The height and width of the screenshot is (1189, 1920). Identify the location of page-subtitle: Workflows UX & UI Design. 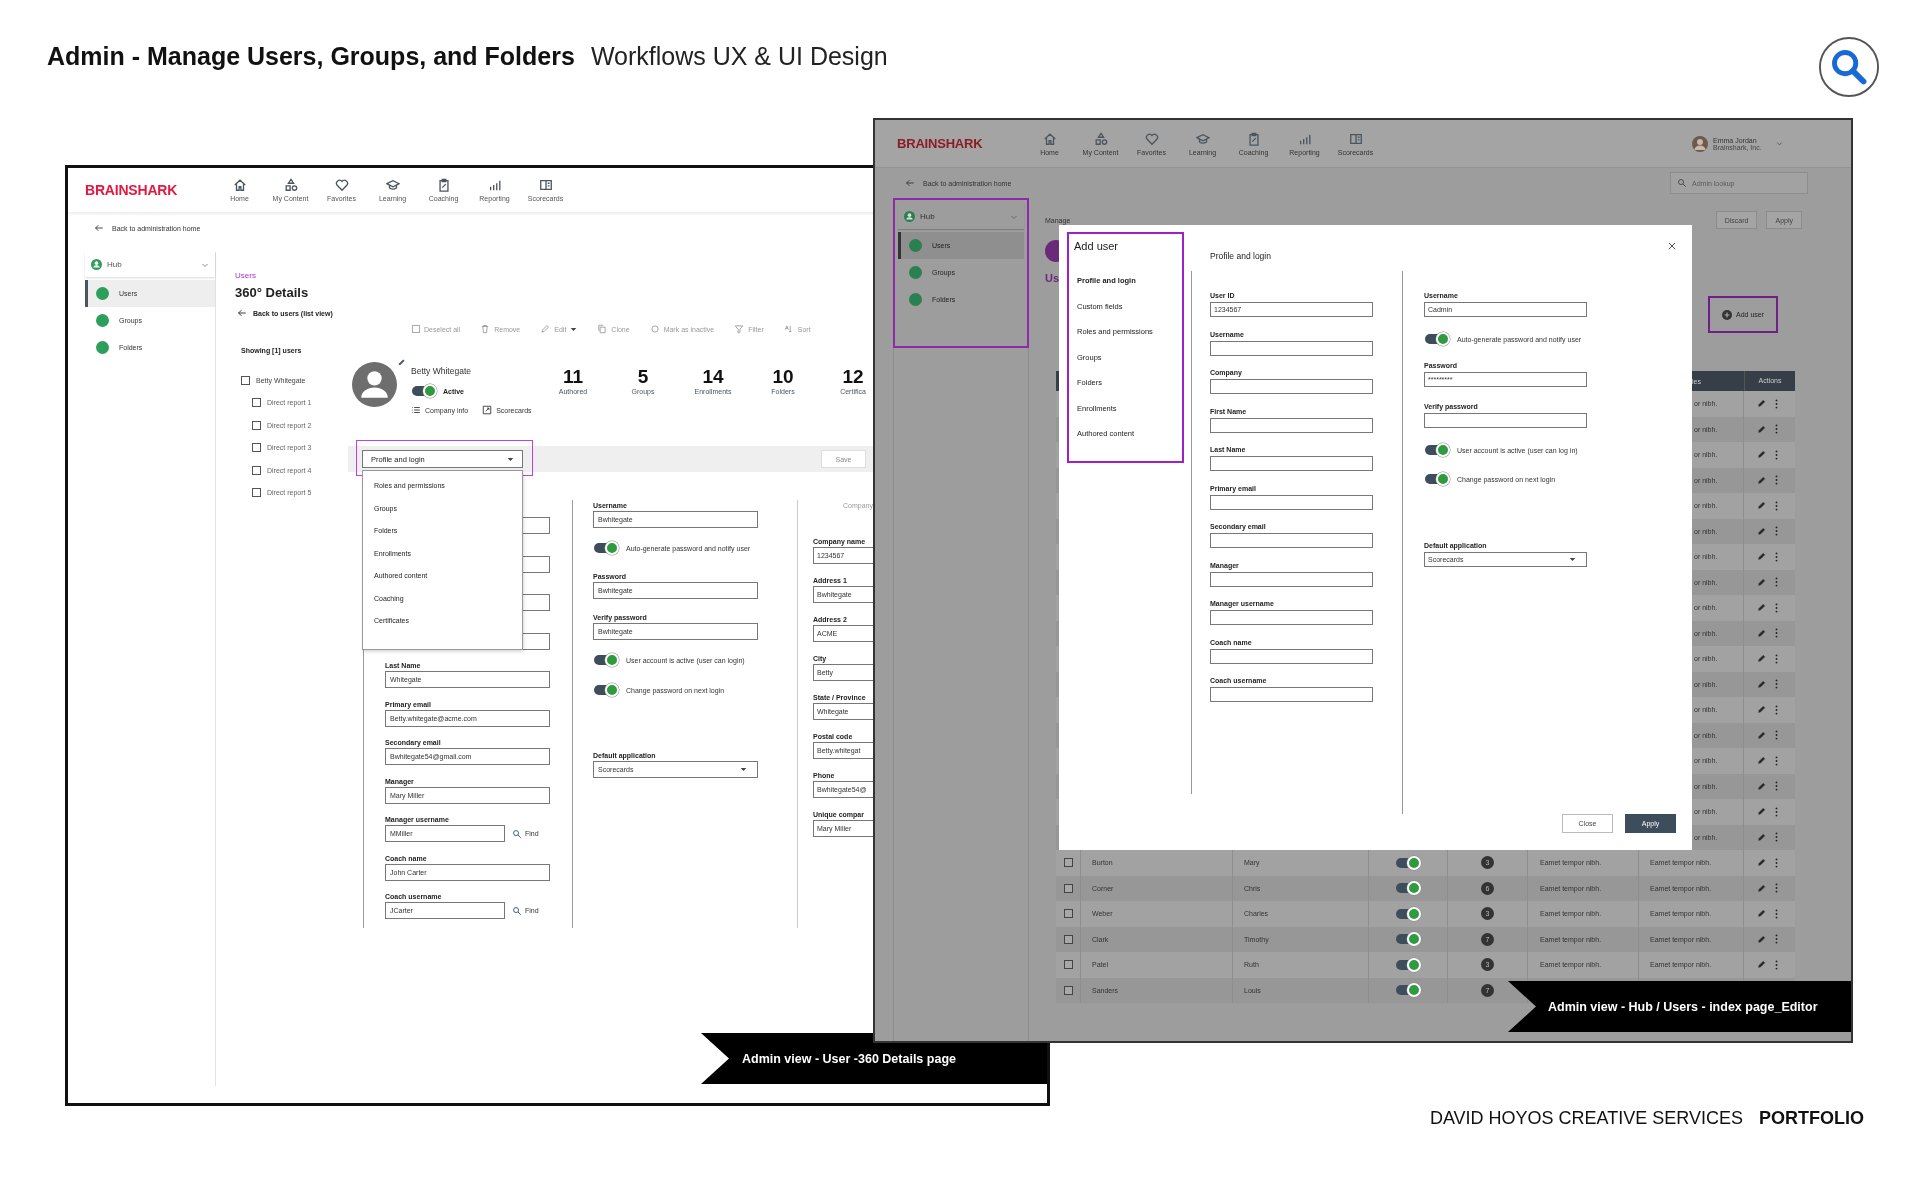
(739, 56).